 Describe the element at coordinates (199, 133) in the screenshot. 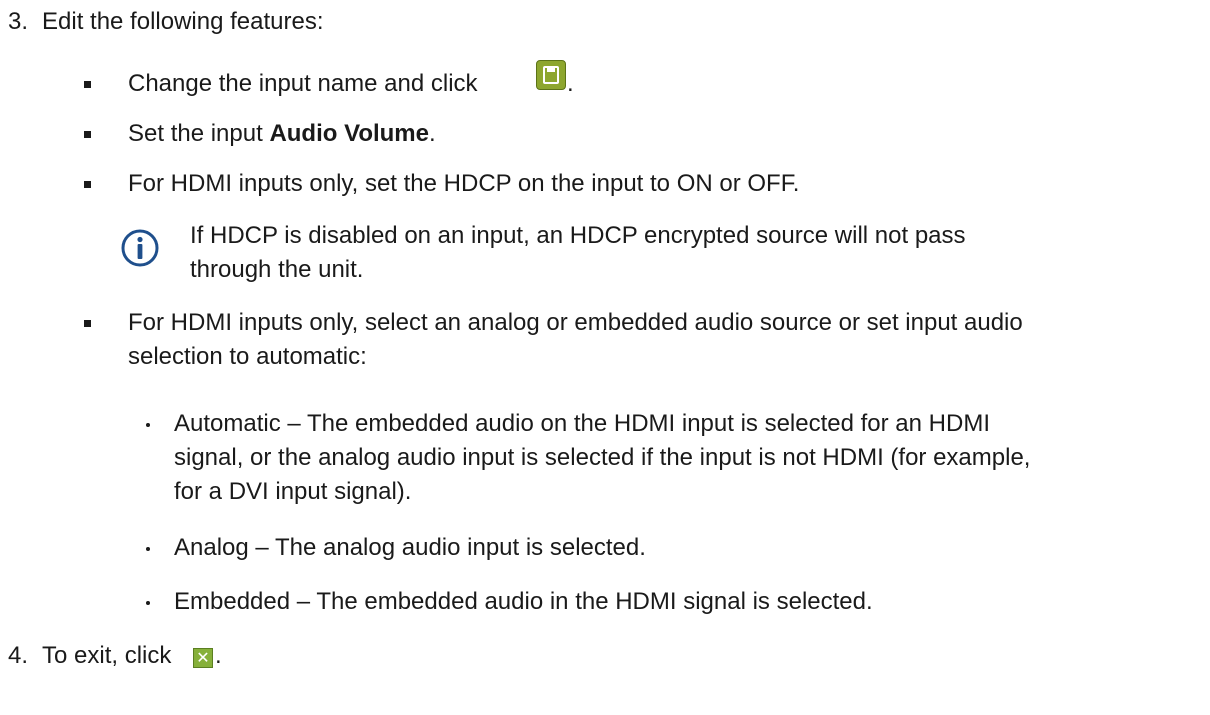

I see `bullet-2-before: Set the input` at that location.